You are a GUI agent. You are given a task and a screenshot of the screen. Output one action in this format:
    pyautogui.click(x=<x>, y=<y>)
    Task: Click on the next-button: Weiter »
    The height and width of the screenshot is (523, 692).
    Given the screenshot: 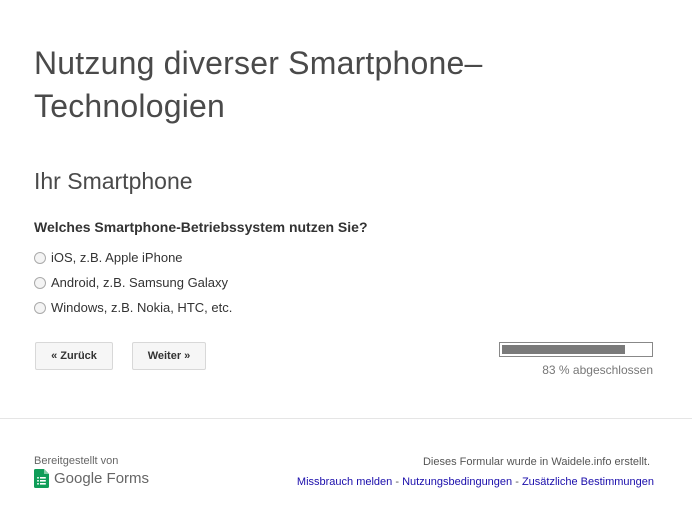 What is the action you would take?
    pyautogui.click(x=169, y=356)
    